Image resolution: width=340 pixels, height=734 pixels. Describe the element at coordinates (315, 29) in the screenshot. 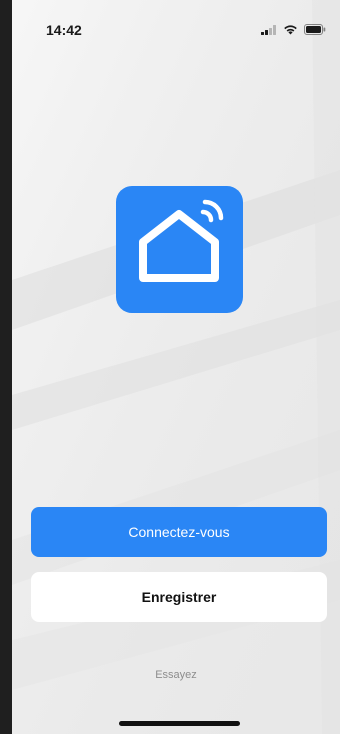

I see `battery-icon` at that location.